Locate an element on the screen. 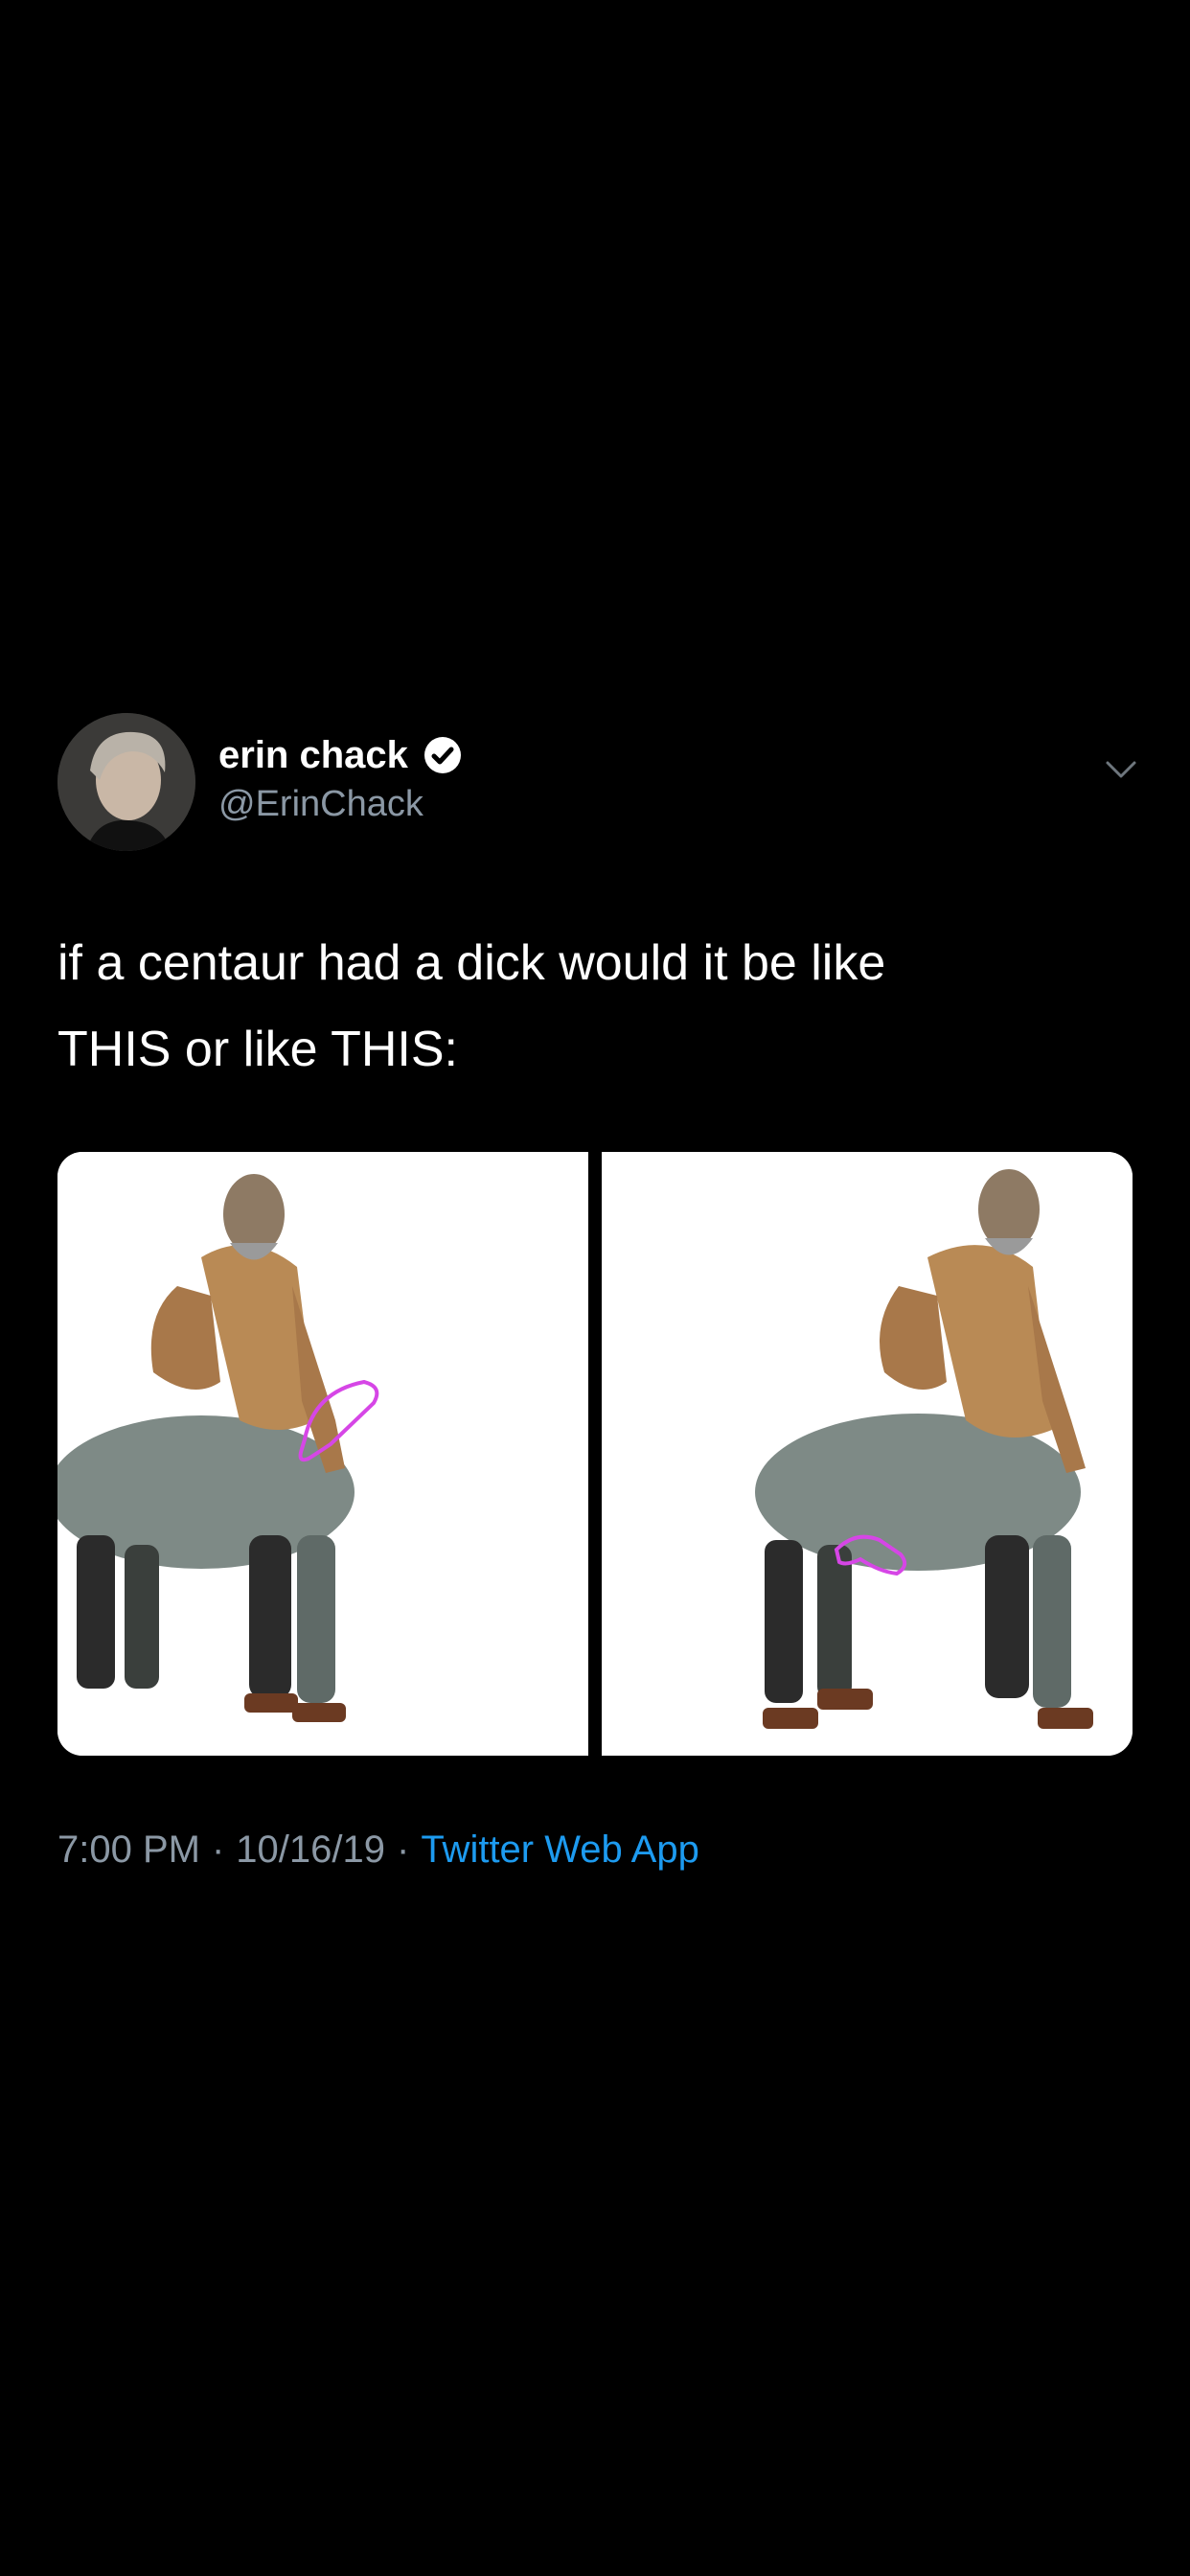  author-name-row: erin chack is located at coordinates (341, 755).